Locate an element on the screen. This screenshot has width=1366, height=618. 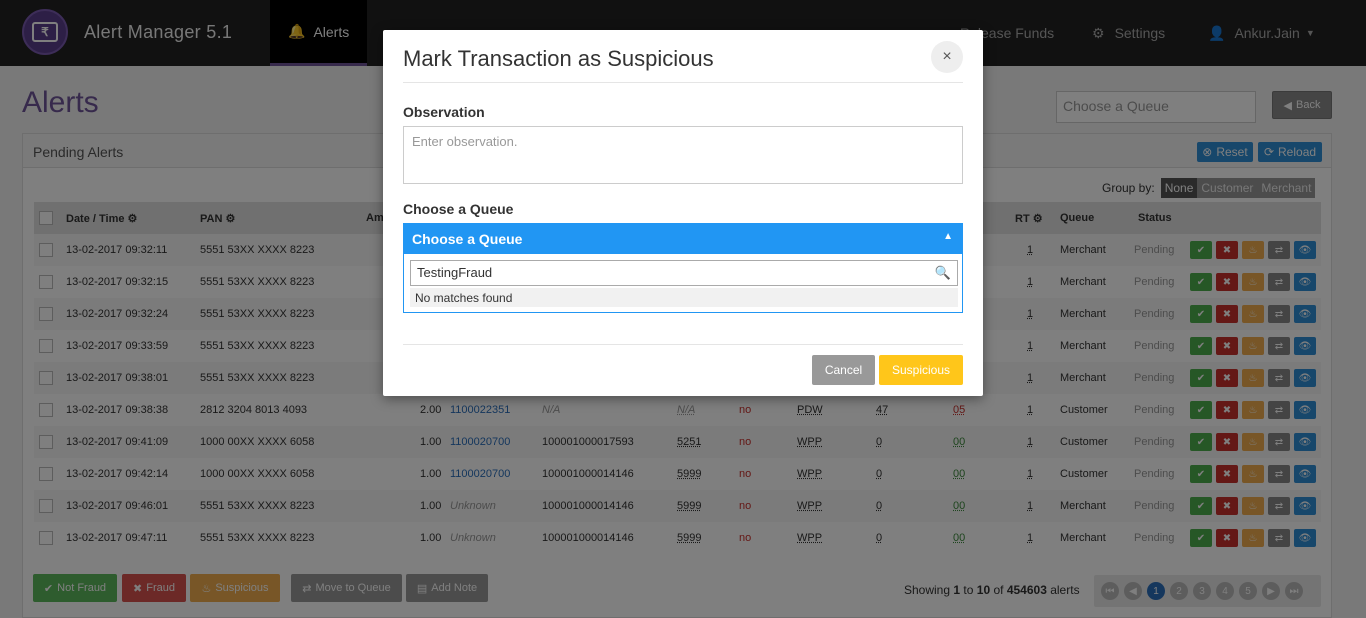
modal-divider is located at coordinates (683, 82).